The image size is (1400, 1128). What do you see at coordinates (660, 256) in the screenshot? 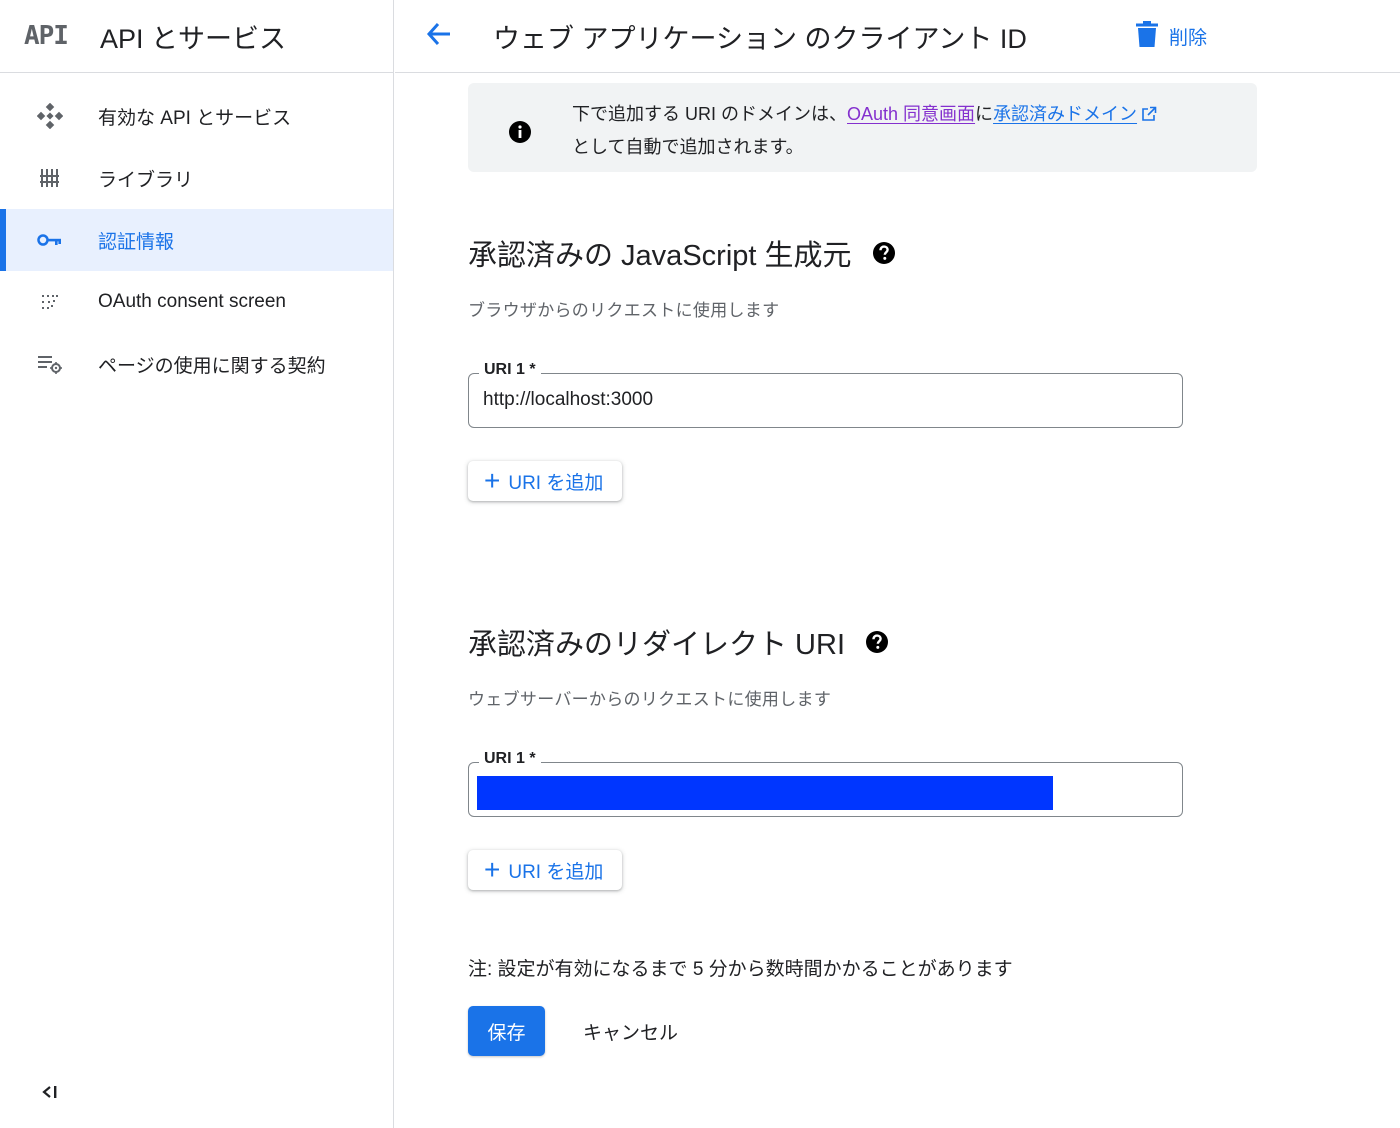
I see `js-origins-title-text: 承認済みの JavaScript 生成元` at bounding box center [660, 256].